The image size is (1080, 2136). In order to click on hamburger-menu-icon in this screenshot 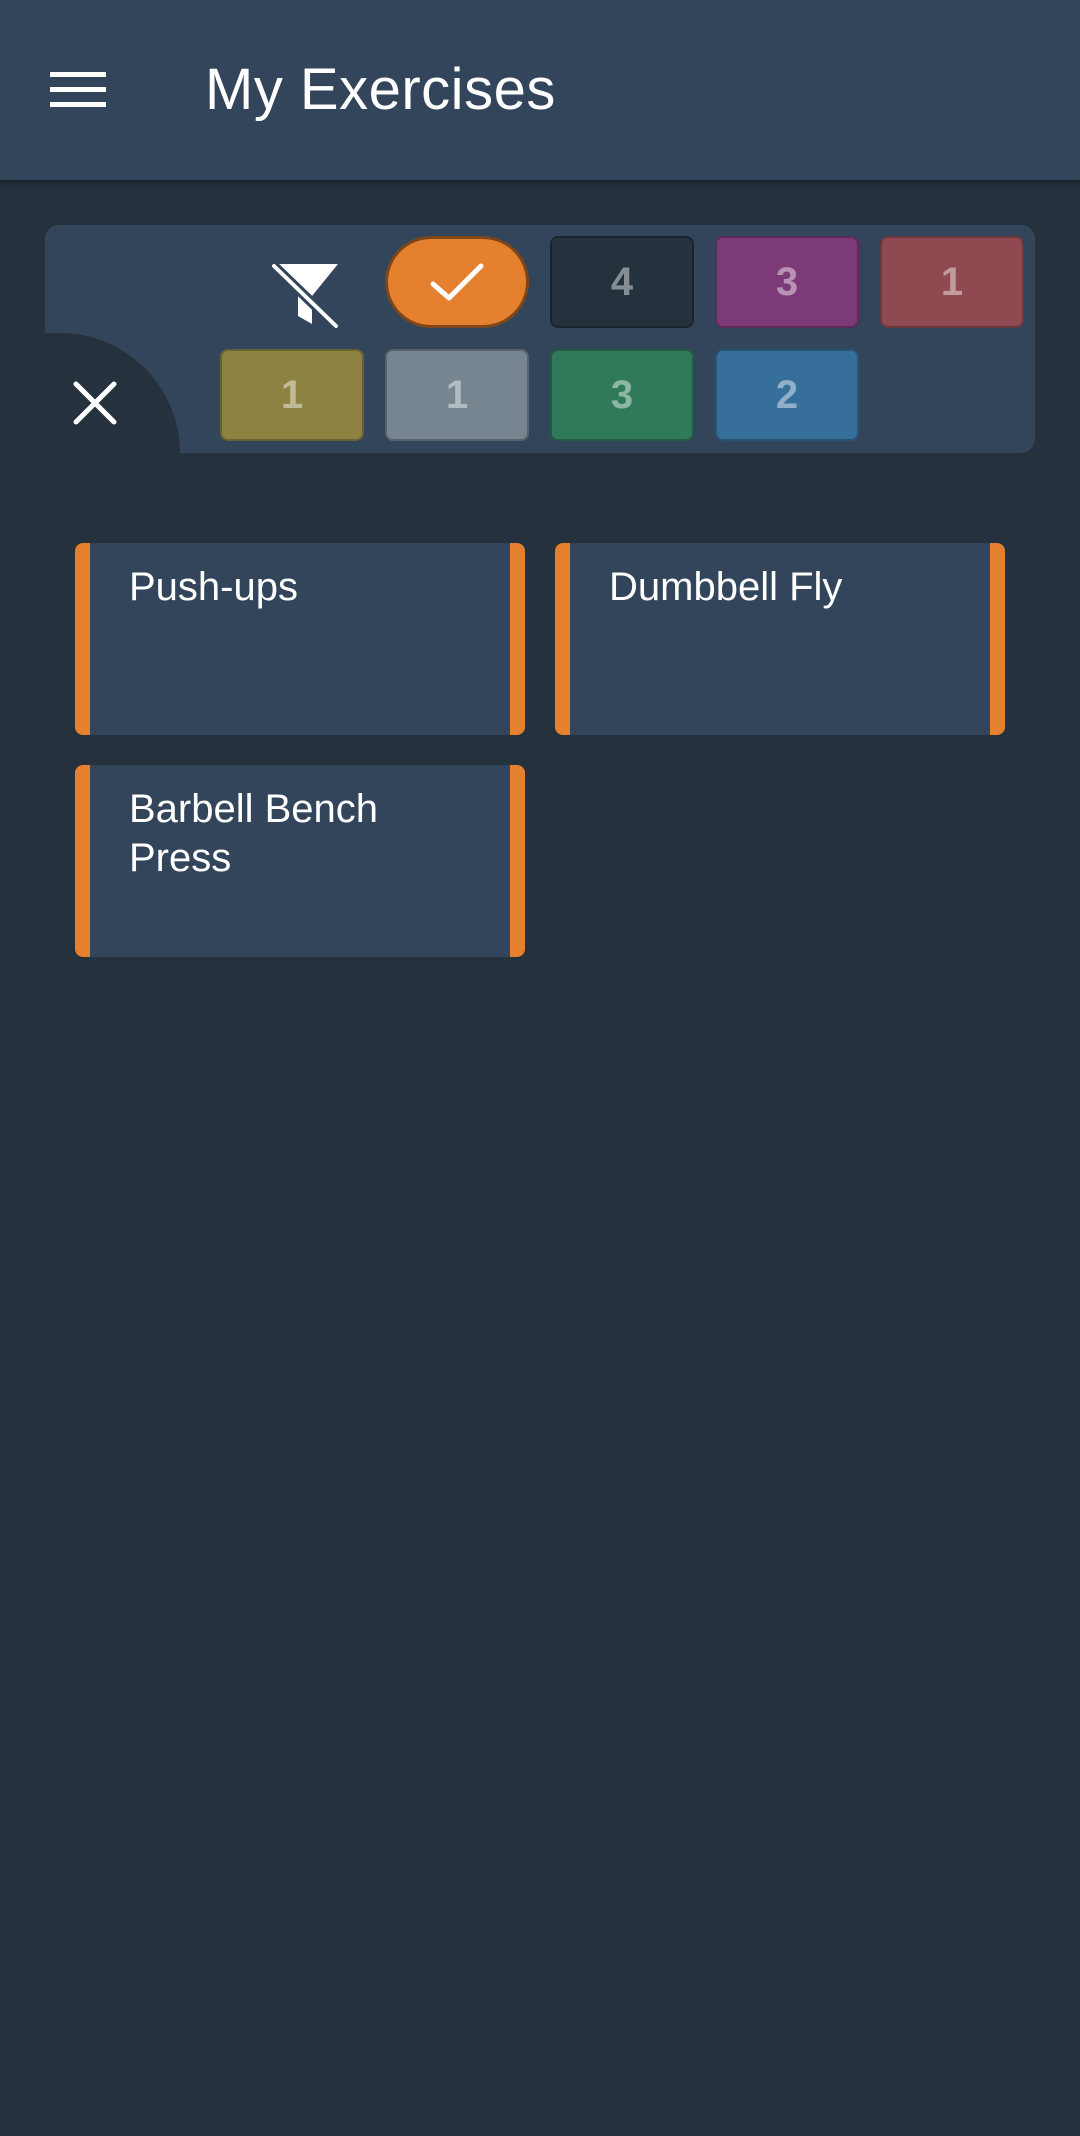, I will do `click(78, 89)`.